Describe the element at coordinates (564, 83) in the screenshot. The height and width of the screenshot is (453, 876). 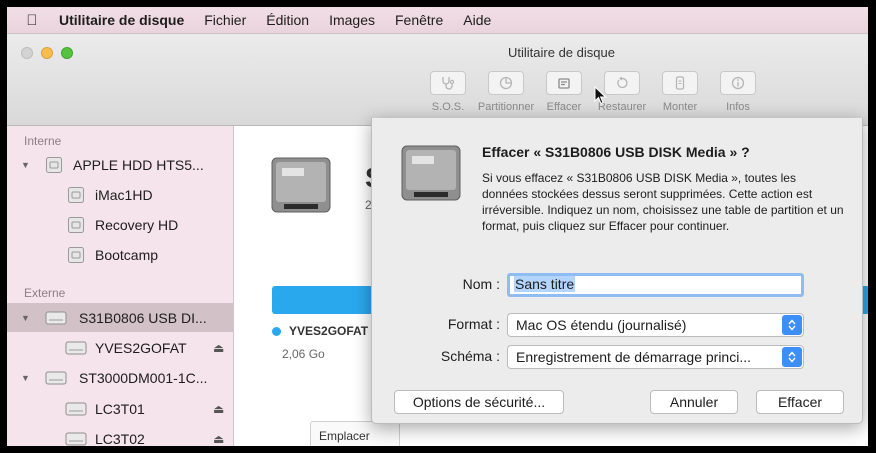
I see `erase-icon` at that location.